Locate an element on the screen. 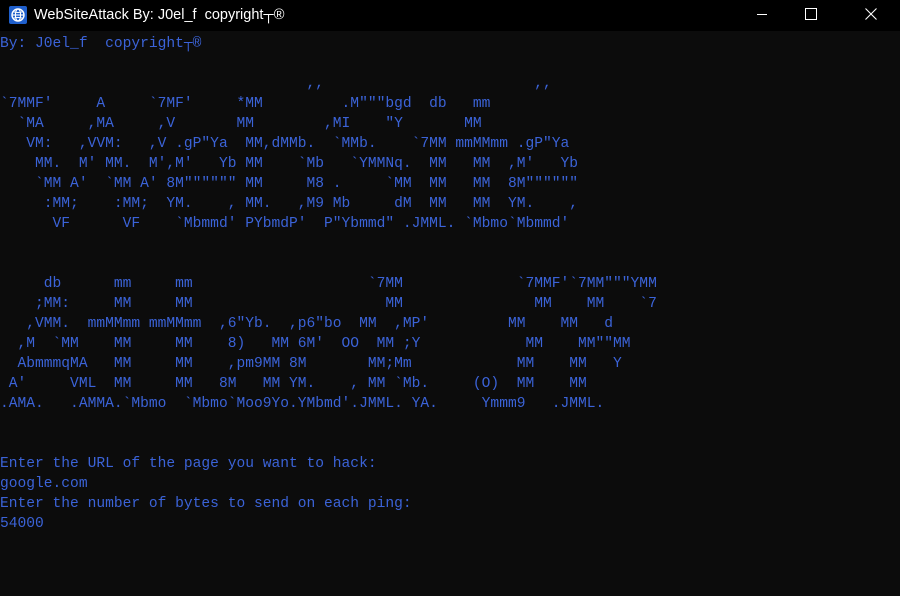  console-line: google.com is located at coordinates (44, 484).